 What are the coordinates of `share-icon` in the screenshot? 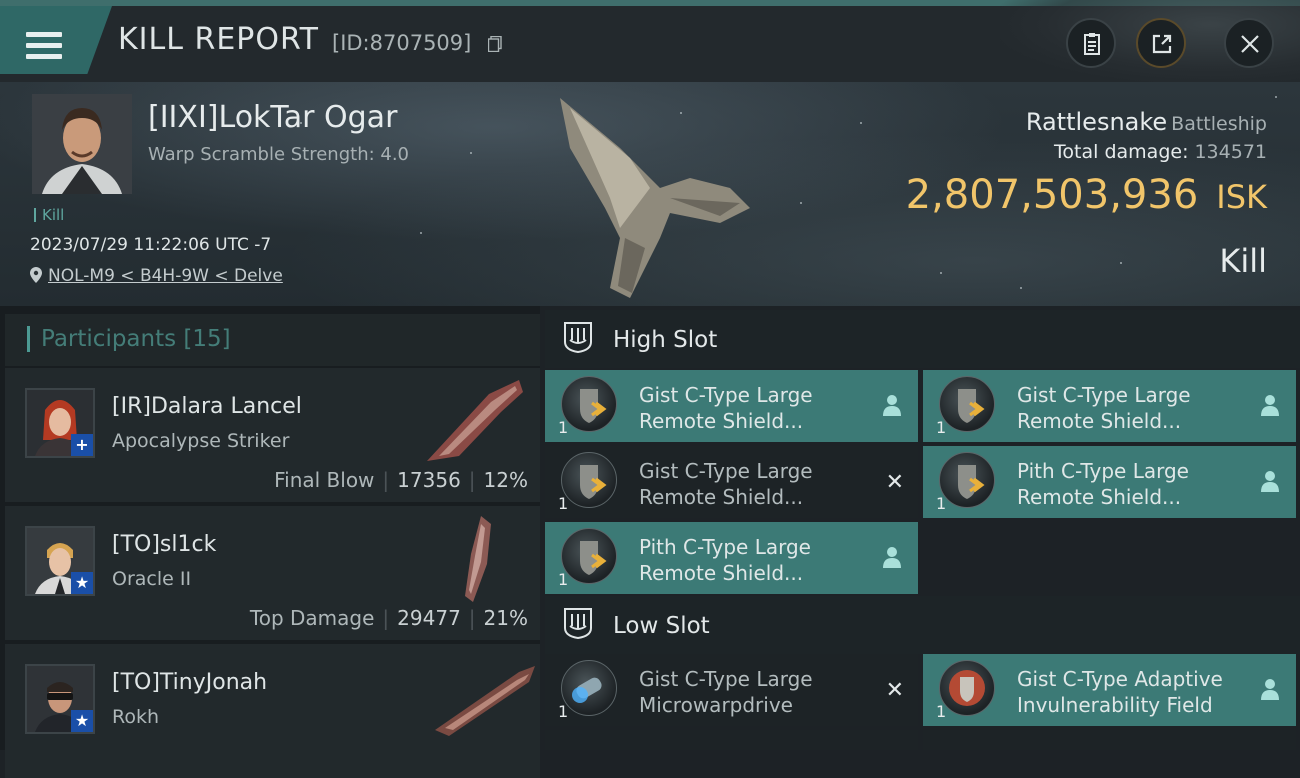 It's located at (1162, 44).